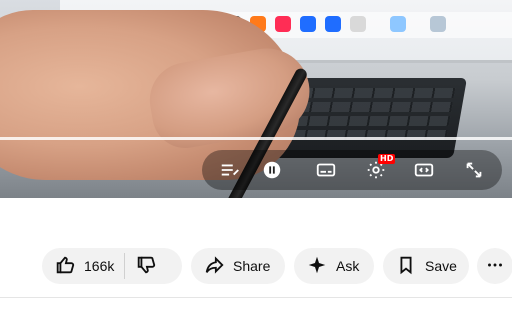 This screenshot has height=320, width=512. I want to click on dislike-button, so click(146, 266).